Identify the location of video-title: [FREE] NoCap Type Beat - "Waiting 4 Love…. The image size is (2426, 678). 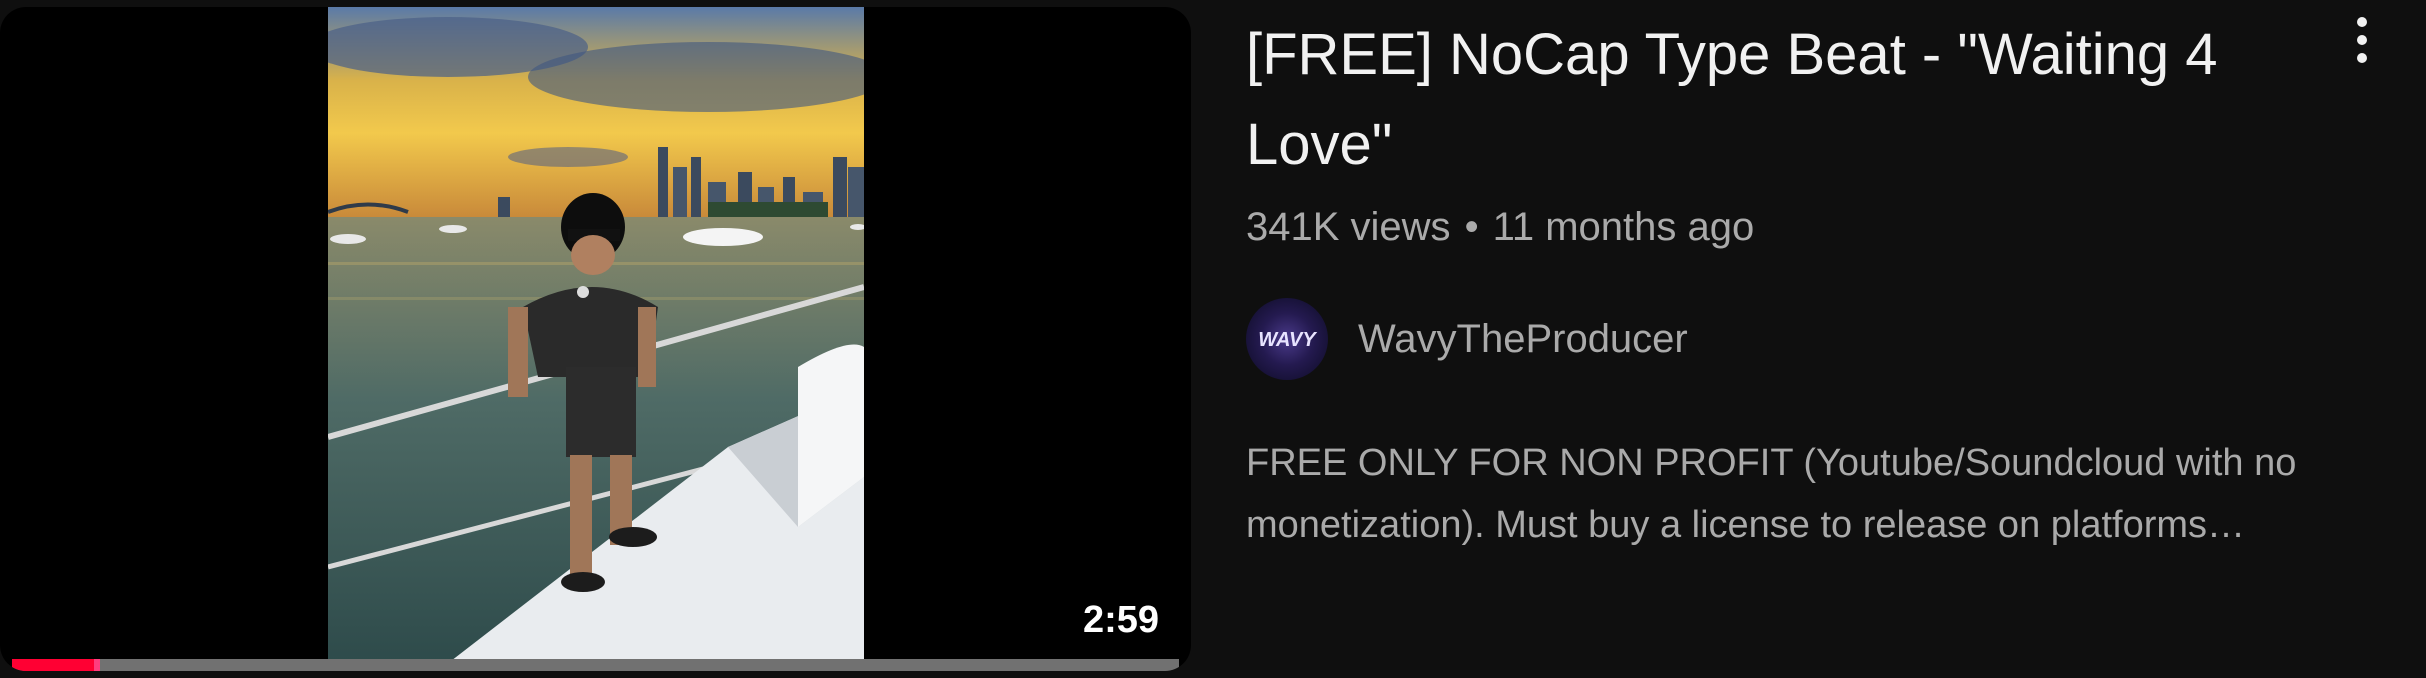
(1776, 100).